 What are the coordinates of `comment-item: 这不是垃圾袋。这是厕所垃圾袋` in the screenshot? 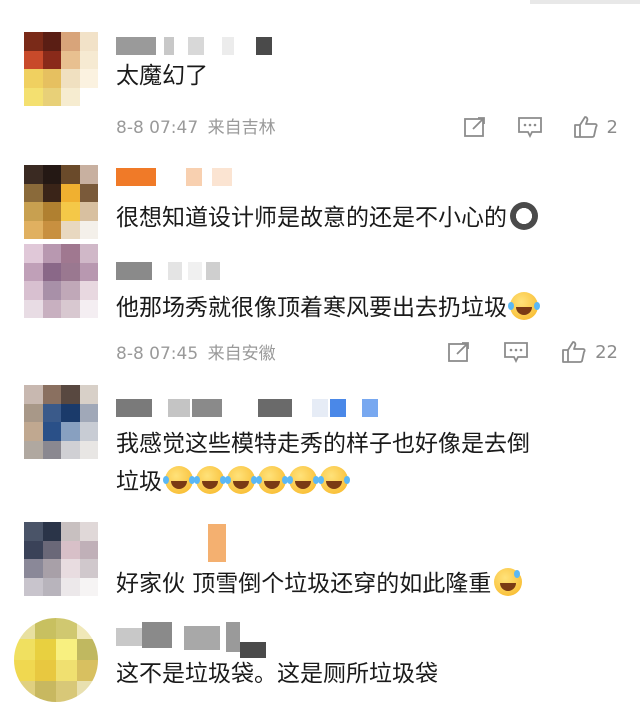 It's located at (320, 656).